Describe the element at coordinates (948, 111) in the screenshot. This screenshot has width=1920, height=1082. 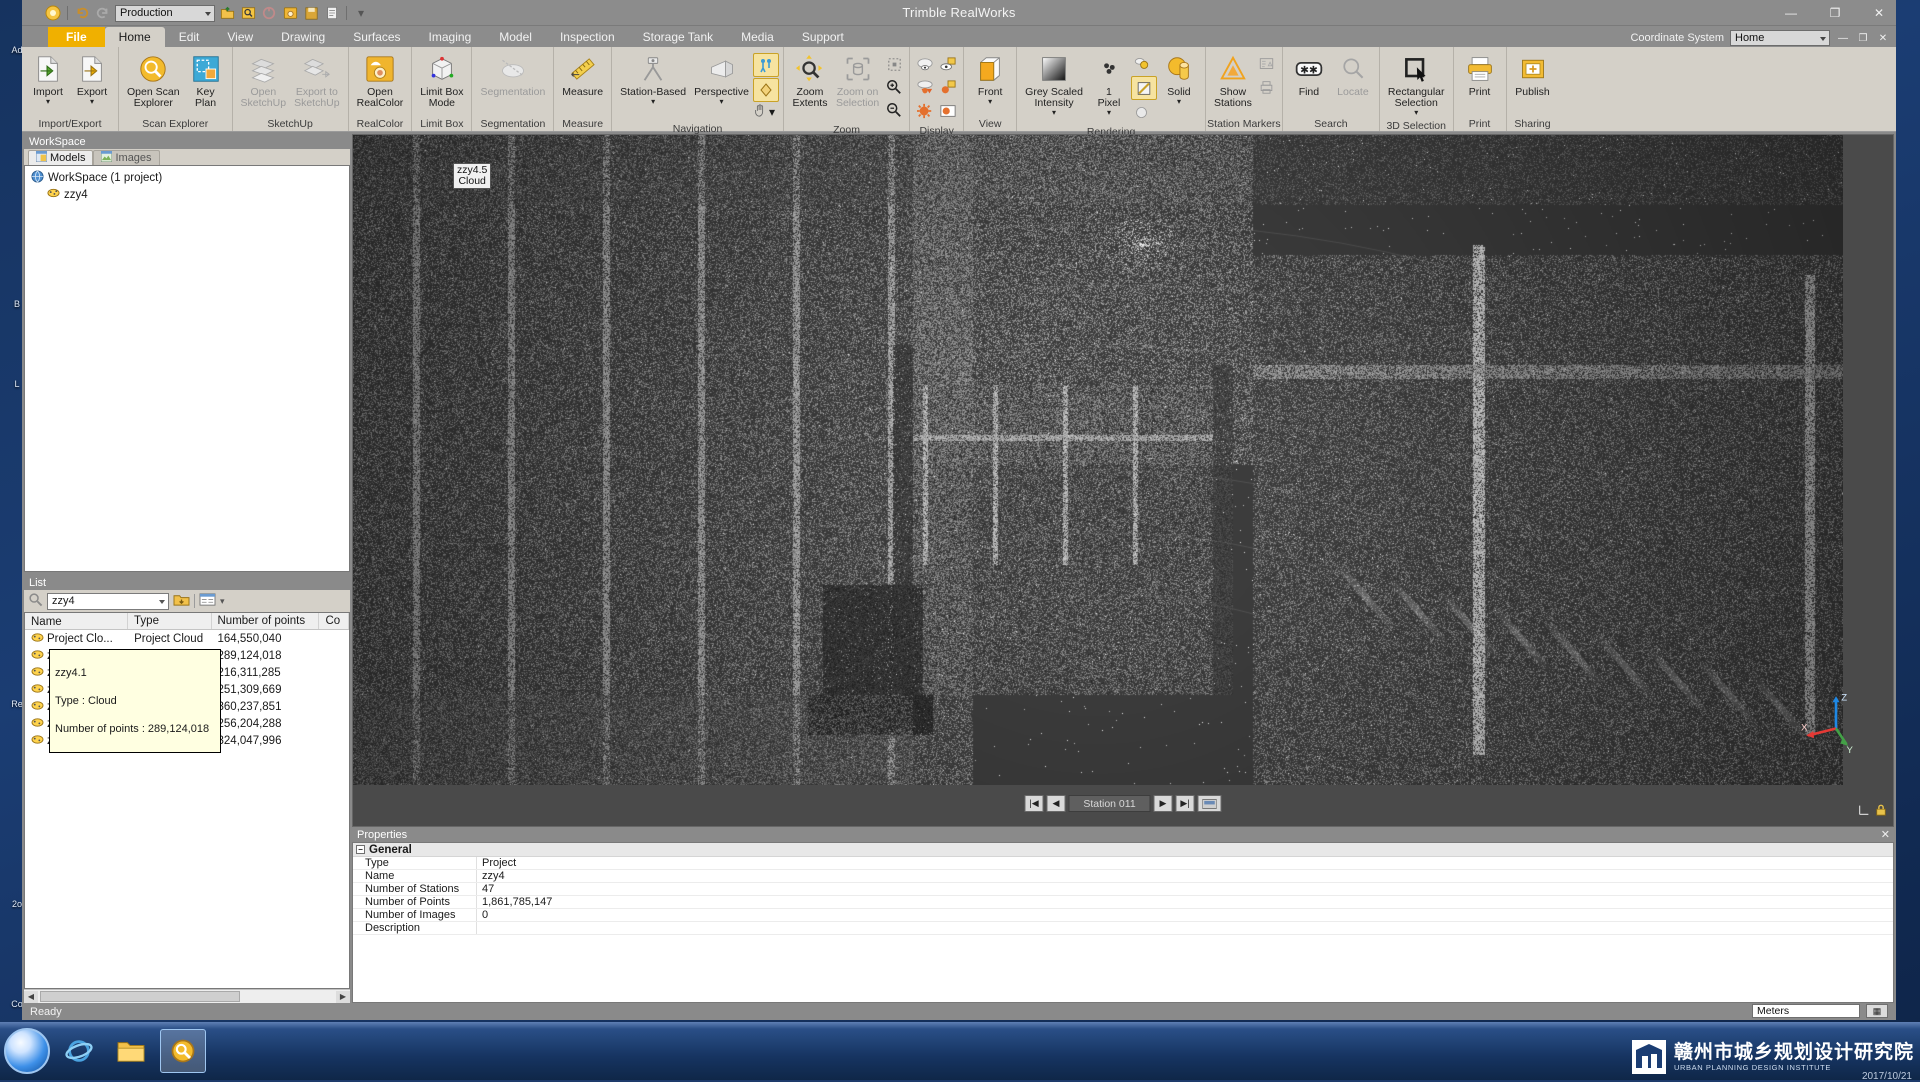
I see `display-box-icon` at that location.